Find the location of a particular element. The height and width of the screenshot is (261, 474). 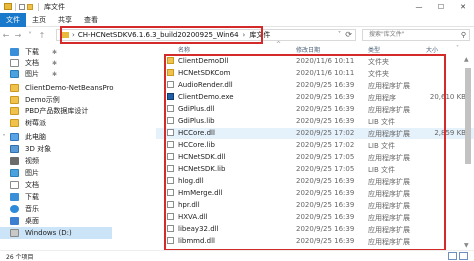

view-switcher is located at coordinates (457, 256).